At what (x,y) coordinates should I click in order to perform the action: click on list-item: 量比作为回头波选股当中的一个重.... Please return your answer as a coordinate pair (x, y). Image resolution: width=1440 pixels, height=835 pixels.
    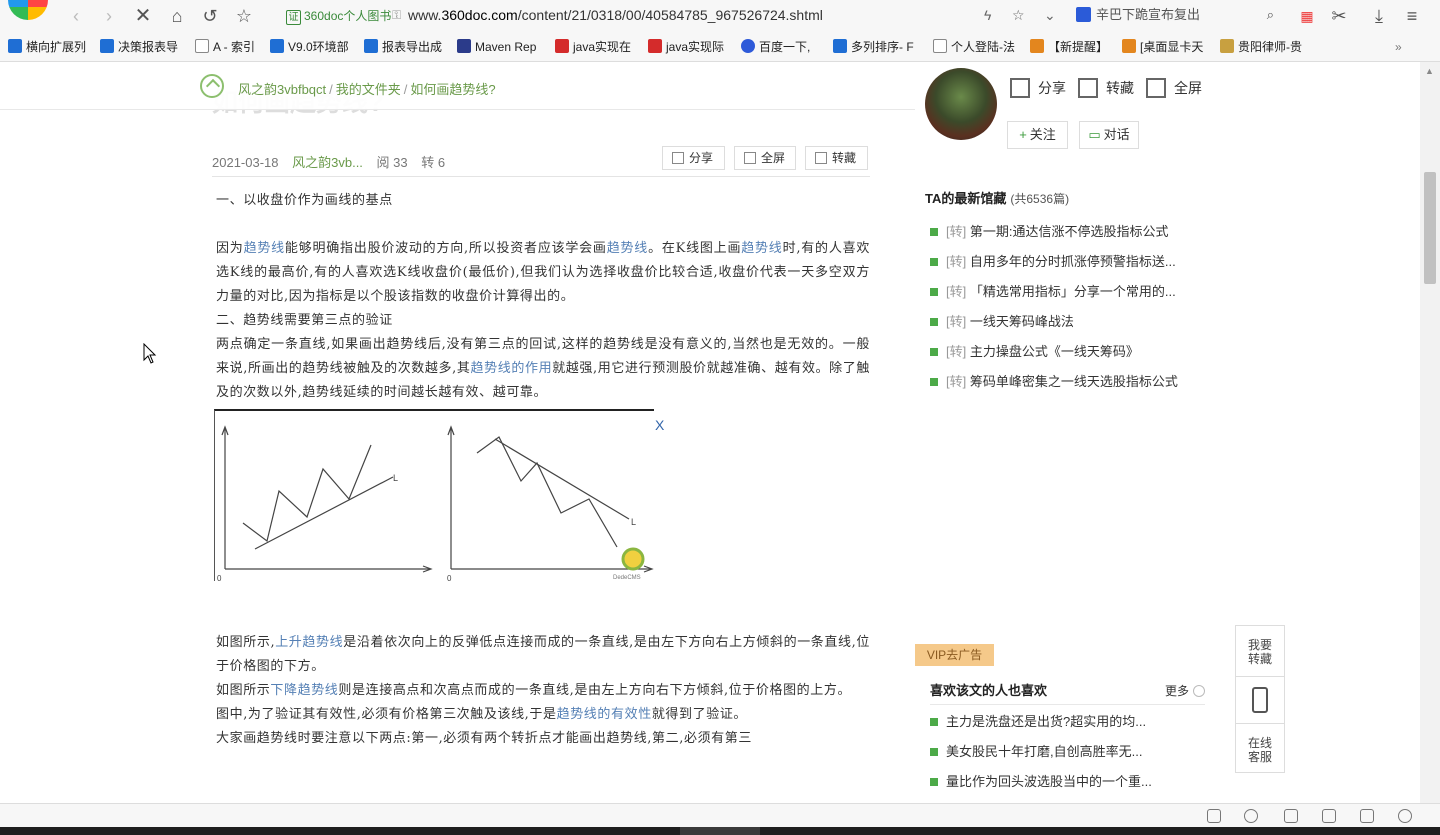
    Looking at the image, I should click on (1065, 782).